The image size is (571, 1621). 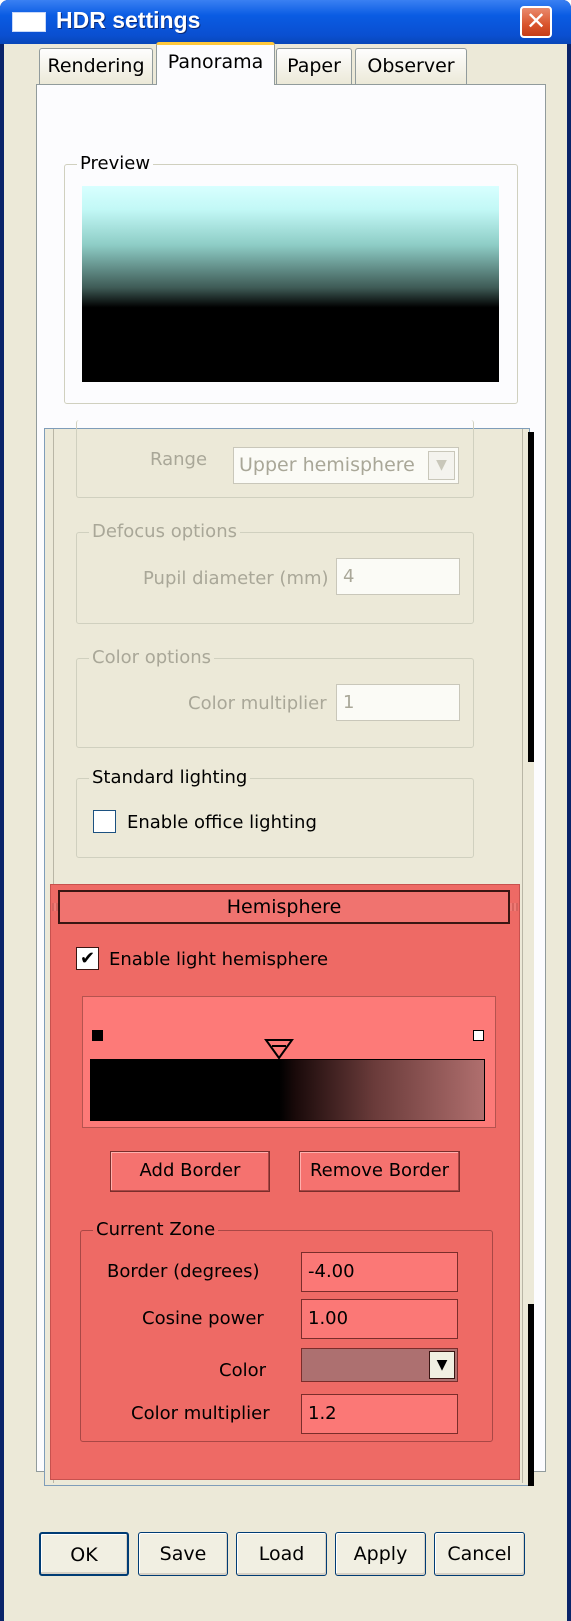 I want to click on start-stop-marker, so click(x=97, y=1035).